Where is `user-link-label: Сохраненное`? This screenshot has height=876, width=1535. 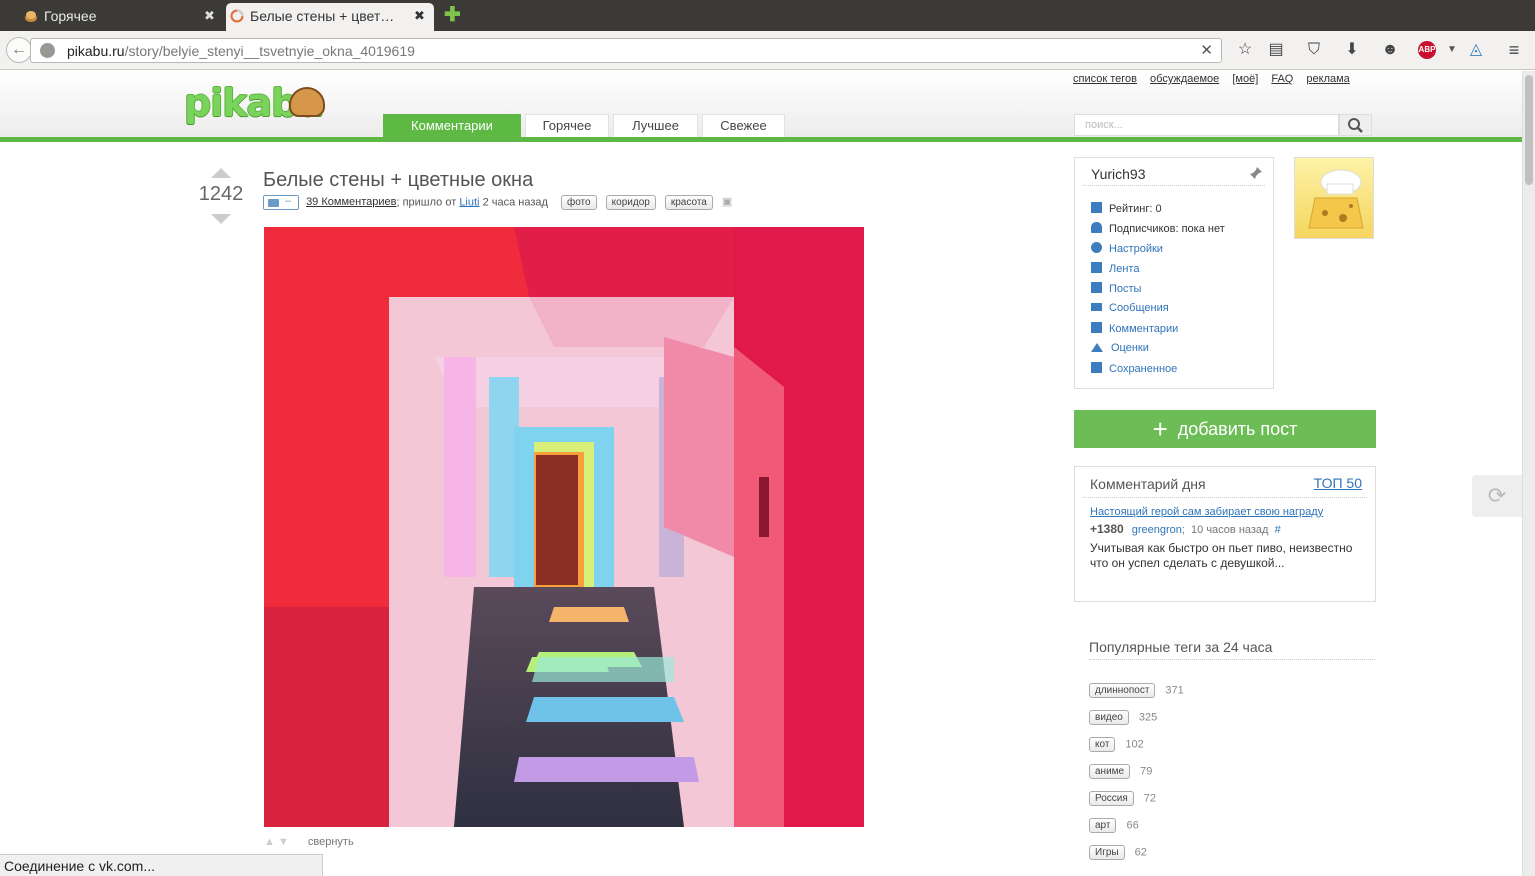
user-link-label: Сохраненное is located at coordinates (1143, 369).